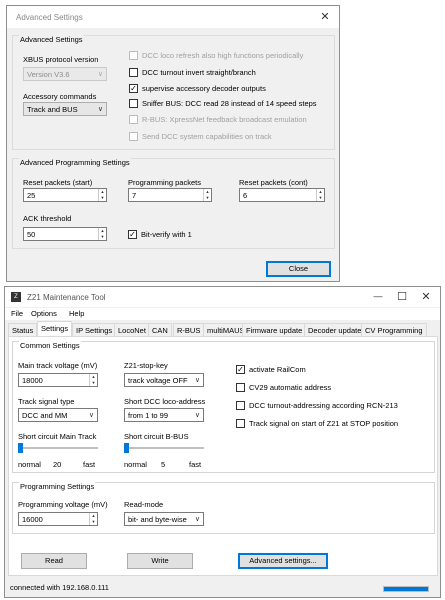 This screenshot has width=445, height=600. Describe the element at coordinates (65, 195) in the screenshot. I see `reset-start-input: 25 ▲ ▼` at that location.